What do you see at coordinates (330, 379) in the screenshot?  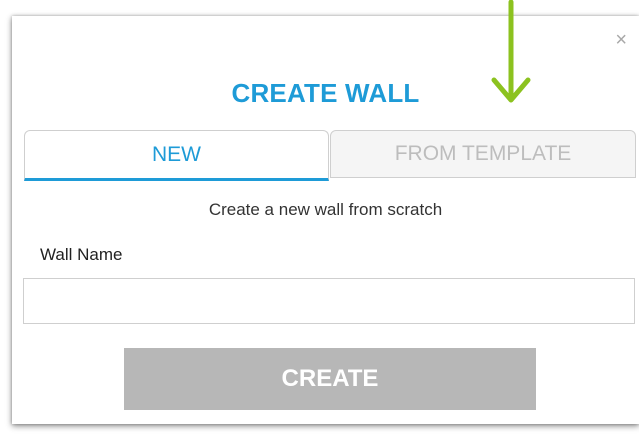 I see `create-button: CREATE` at bounding box center [330, 379].